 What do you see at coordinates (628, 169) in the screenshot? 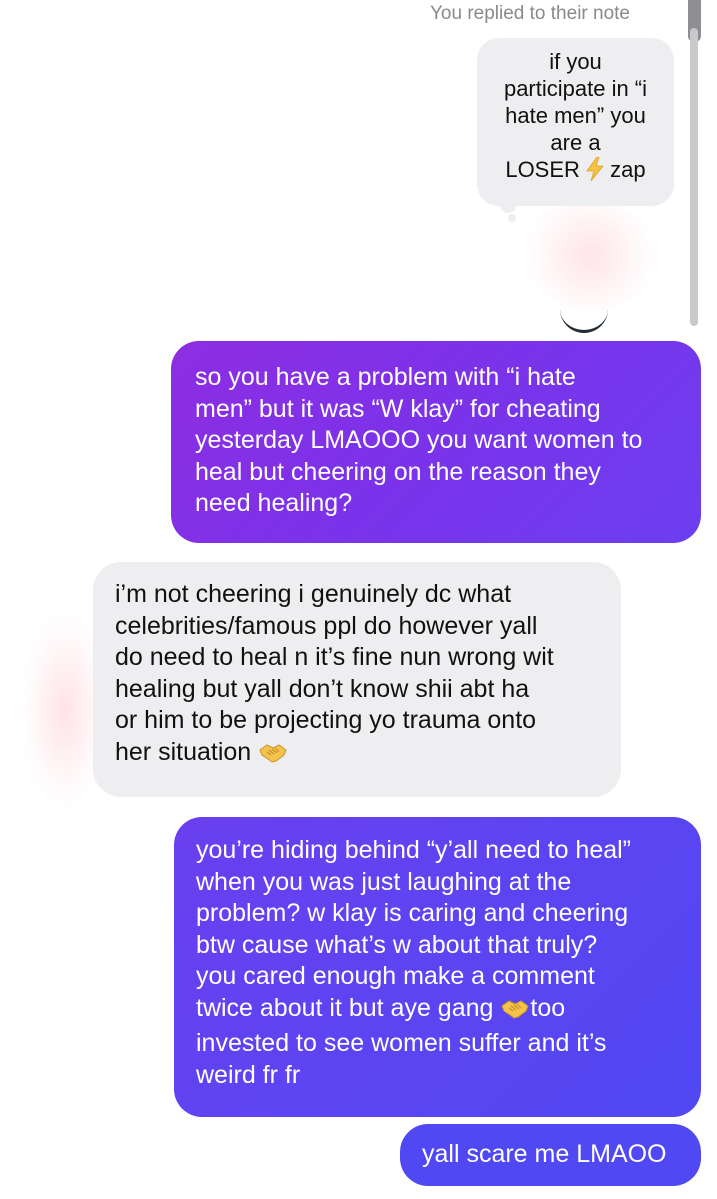
I see `note-word: zap` at bounding box center [628, 169].